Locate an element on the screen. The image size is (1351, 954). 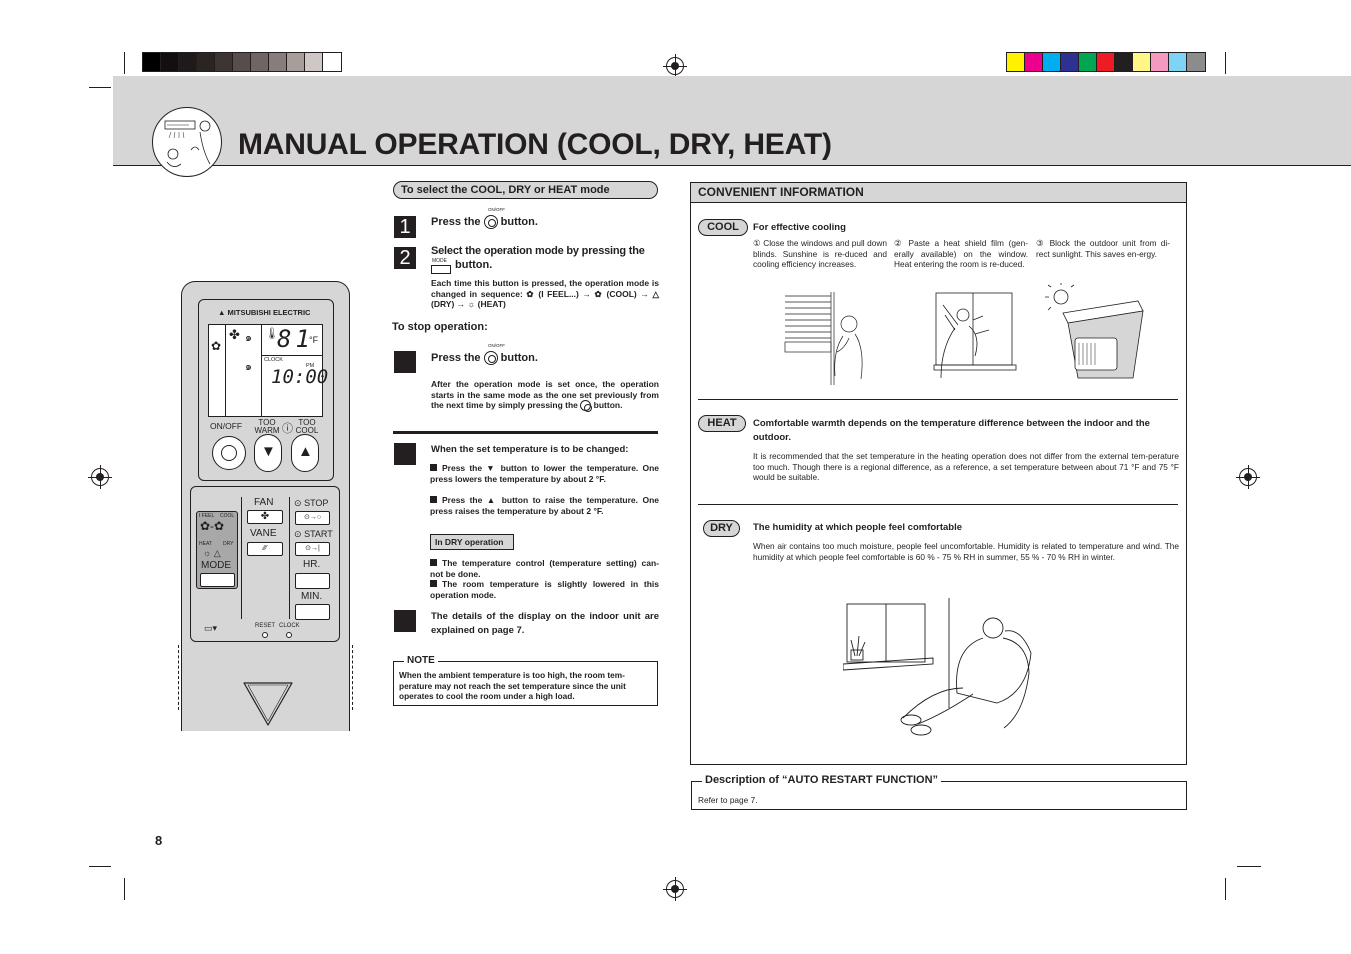
lcd-divider is located at coordinates (292, 355).